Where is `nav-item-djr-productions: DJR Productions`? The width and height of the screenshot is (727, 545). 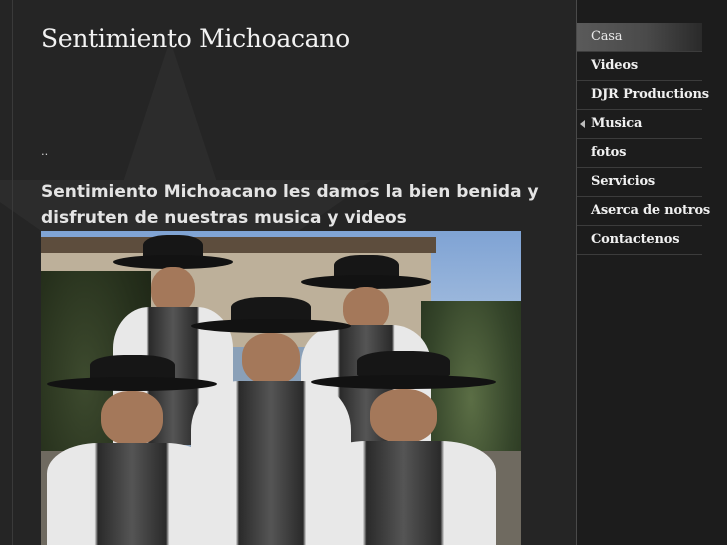
nav-item-djr-productions: DJR Productions is located at coordinates (643, 95).